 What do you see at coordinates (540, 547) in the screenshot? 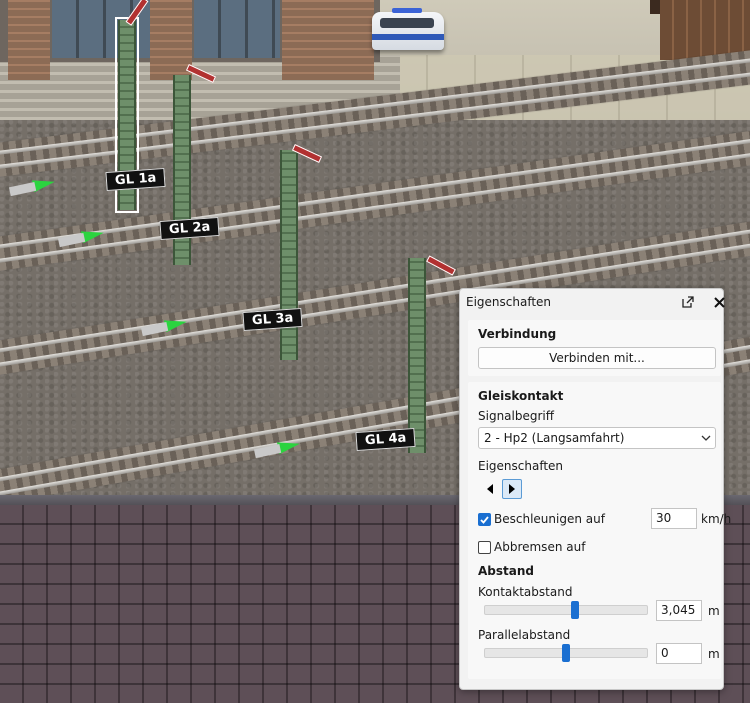
I see `brake-label: Abbremsen auf` at bounding box center [540, 547].